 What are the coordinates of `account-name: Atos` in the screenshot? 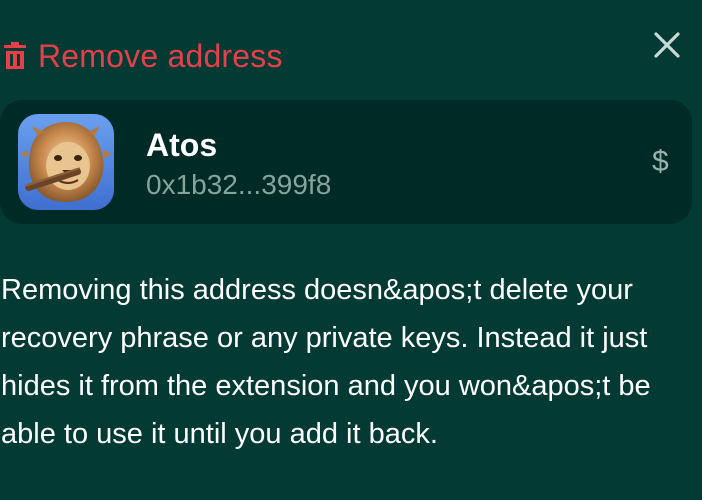 It's located at (182, 145).